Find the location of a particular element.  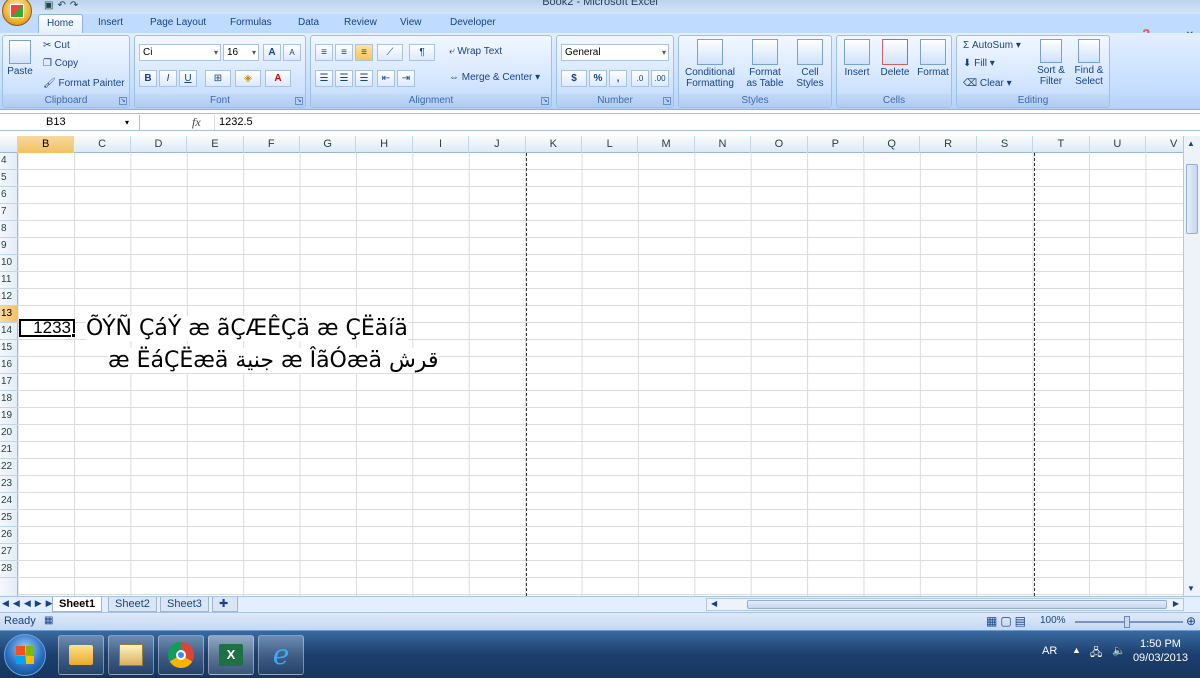

horizontal-scrollbar: ◀ ▶ is located at coordinates (945, 604).